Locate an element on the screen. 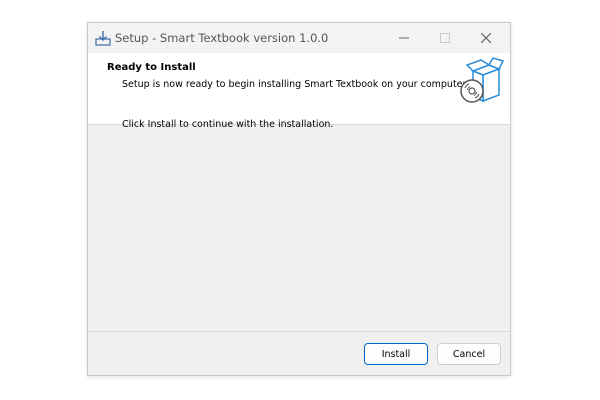 The width and height of the screenshot is (600, 400). maximize-button is located at coordinates (445, 38).